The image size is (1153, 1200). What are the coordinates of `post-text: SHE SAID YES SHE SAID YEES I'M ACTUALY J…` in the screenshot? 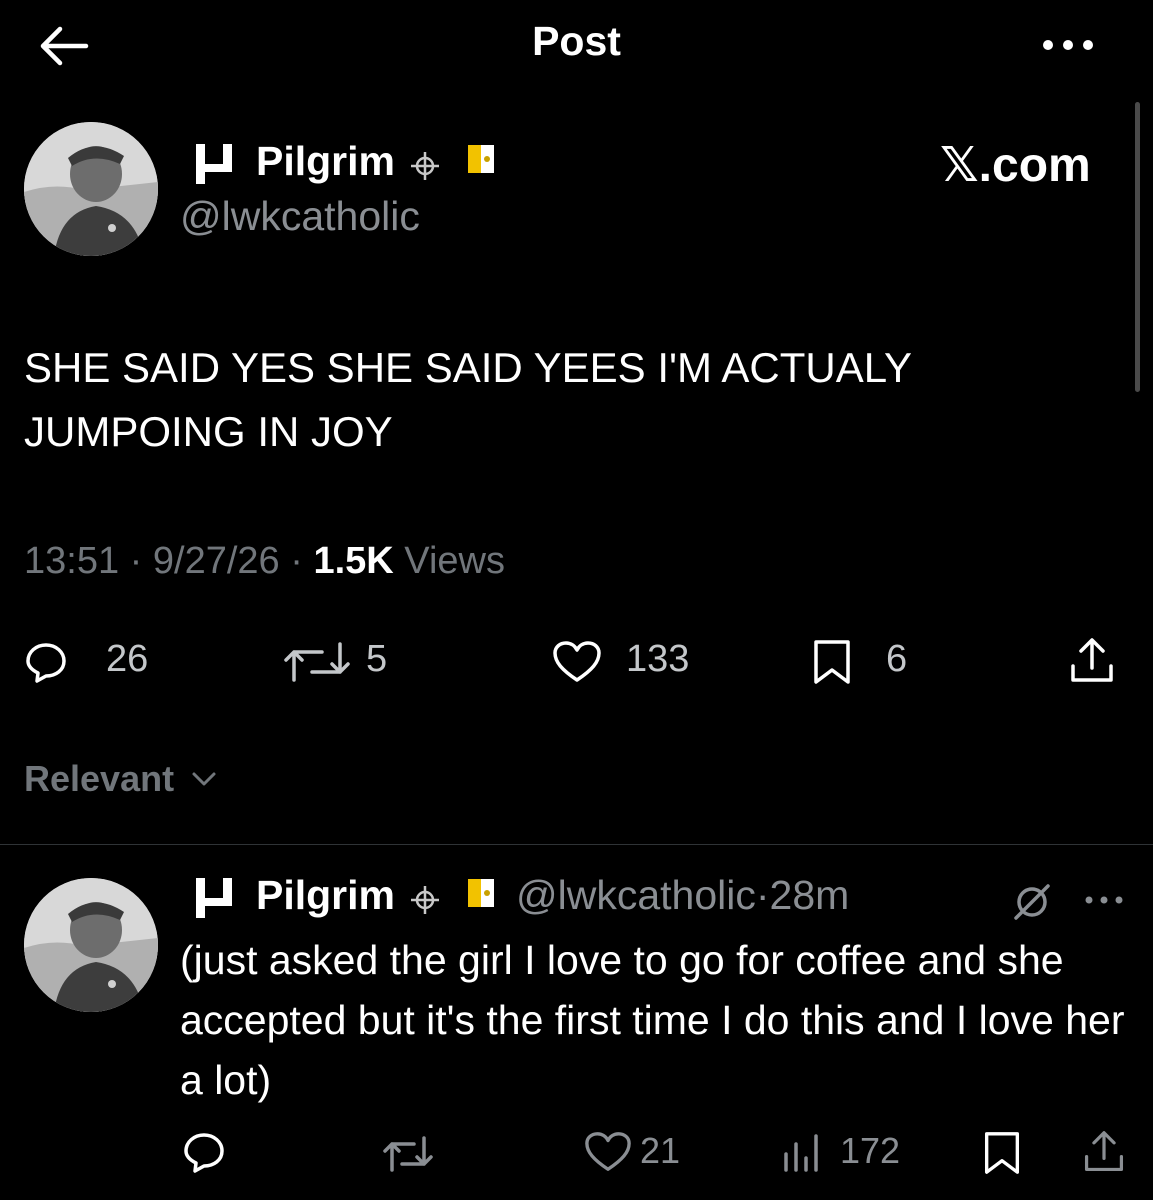 It's located at (468, 399).